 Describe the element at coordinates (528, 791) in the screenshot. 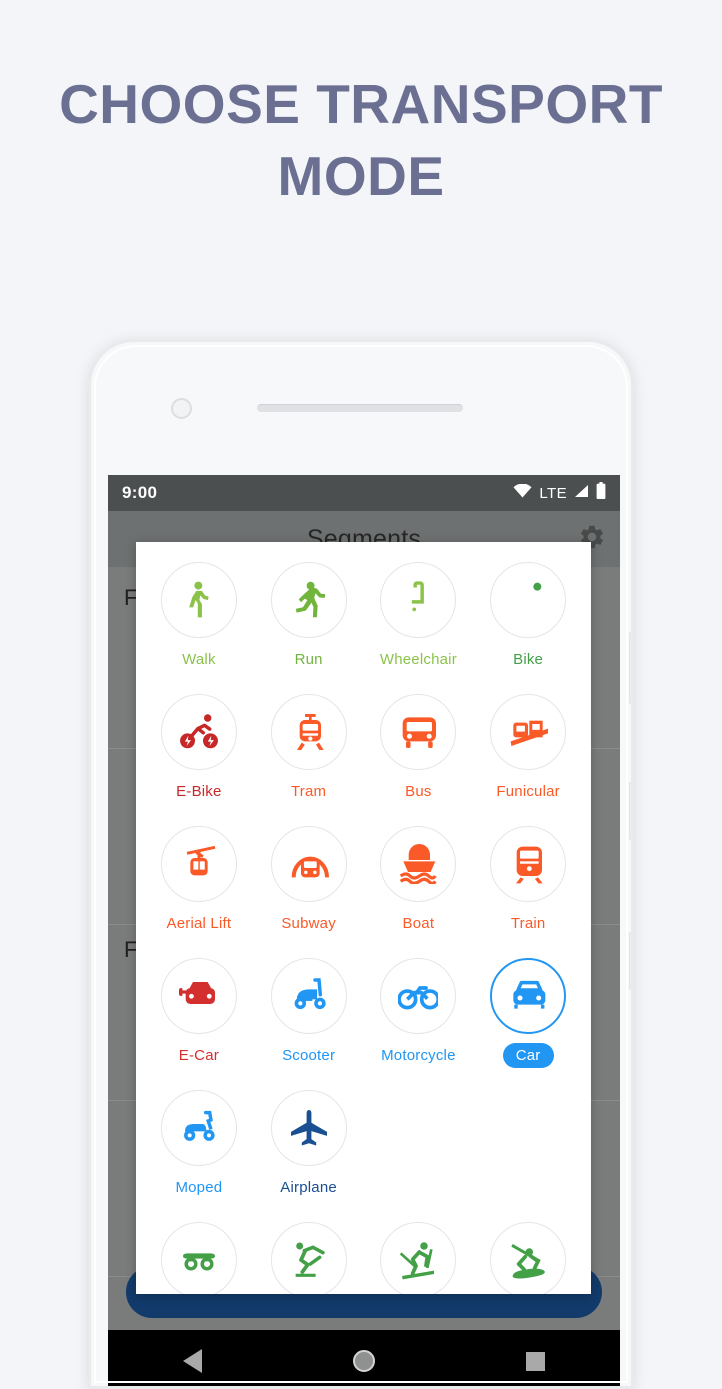

I see `transport-mode-label: Funicular` at that location.